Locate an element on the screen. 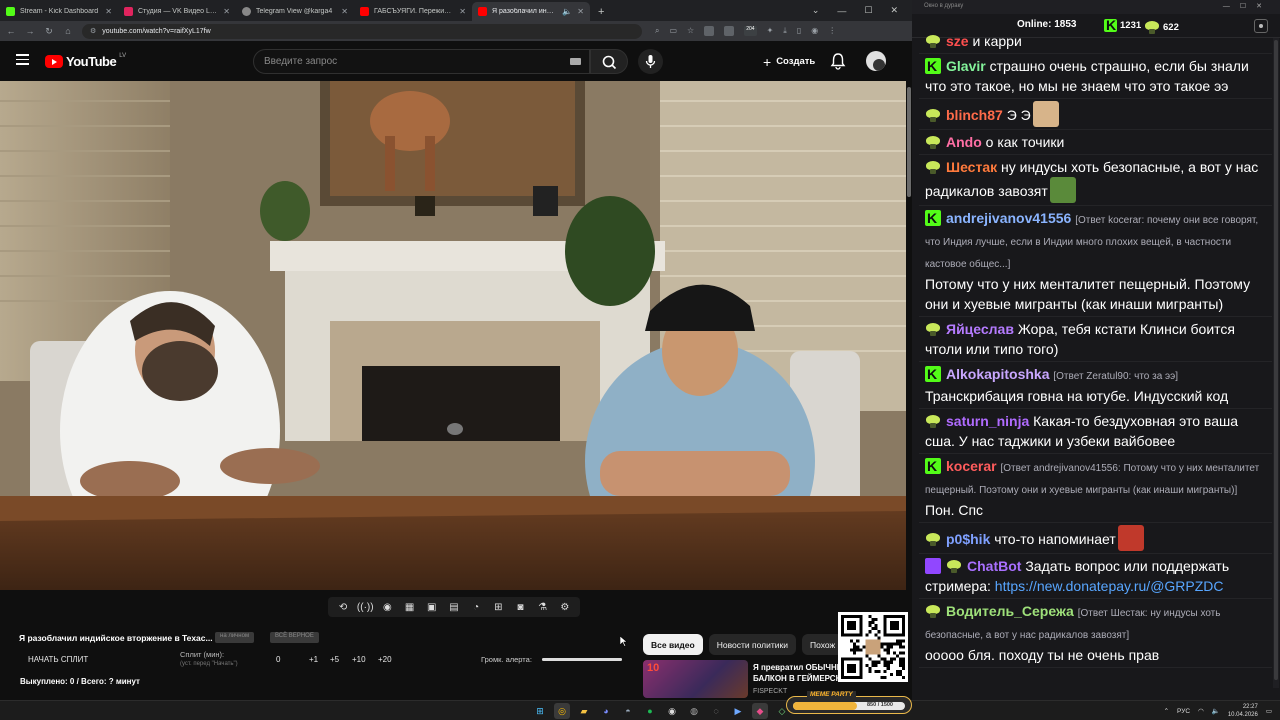 This screenshot has width=1280, height=720. eye-icon: ◉ is located at coordinates (387, 607).